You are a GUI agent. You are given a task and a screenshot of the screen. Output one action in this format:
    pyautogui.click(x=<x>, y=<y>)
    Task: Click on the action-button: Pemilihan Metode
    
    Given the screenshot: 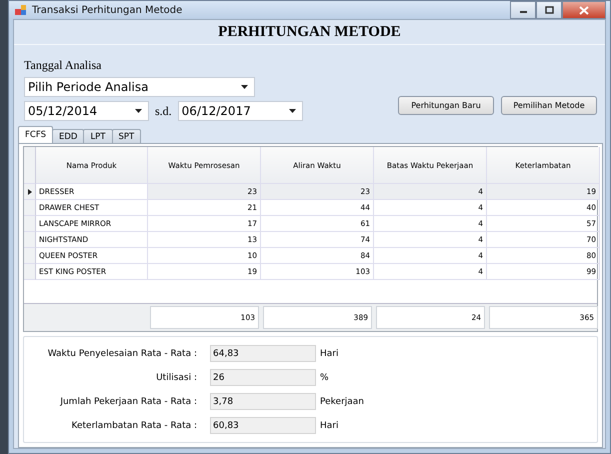 What is the action you would take?
    pyautogui.click(x=549, y=105)
    